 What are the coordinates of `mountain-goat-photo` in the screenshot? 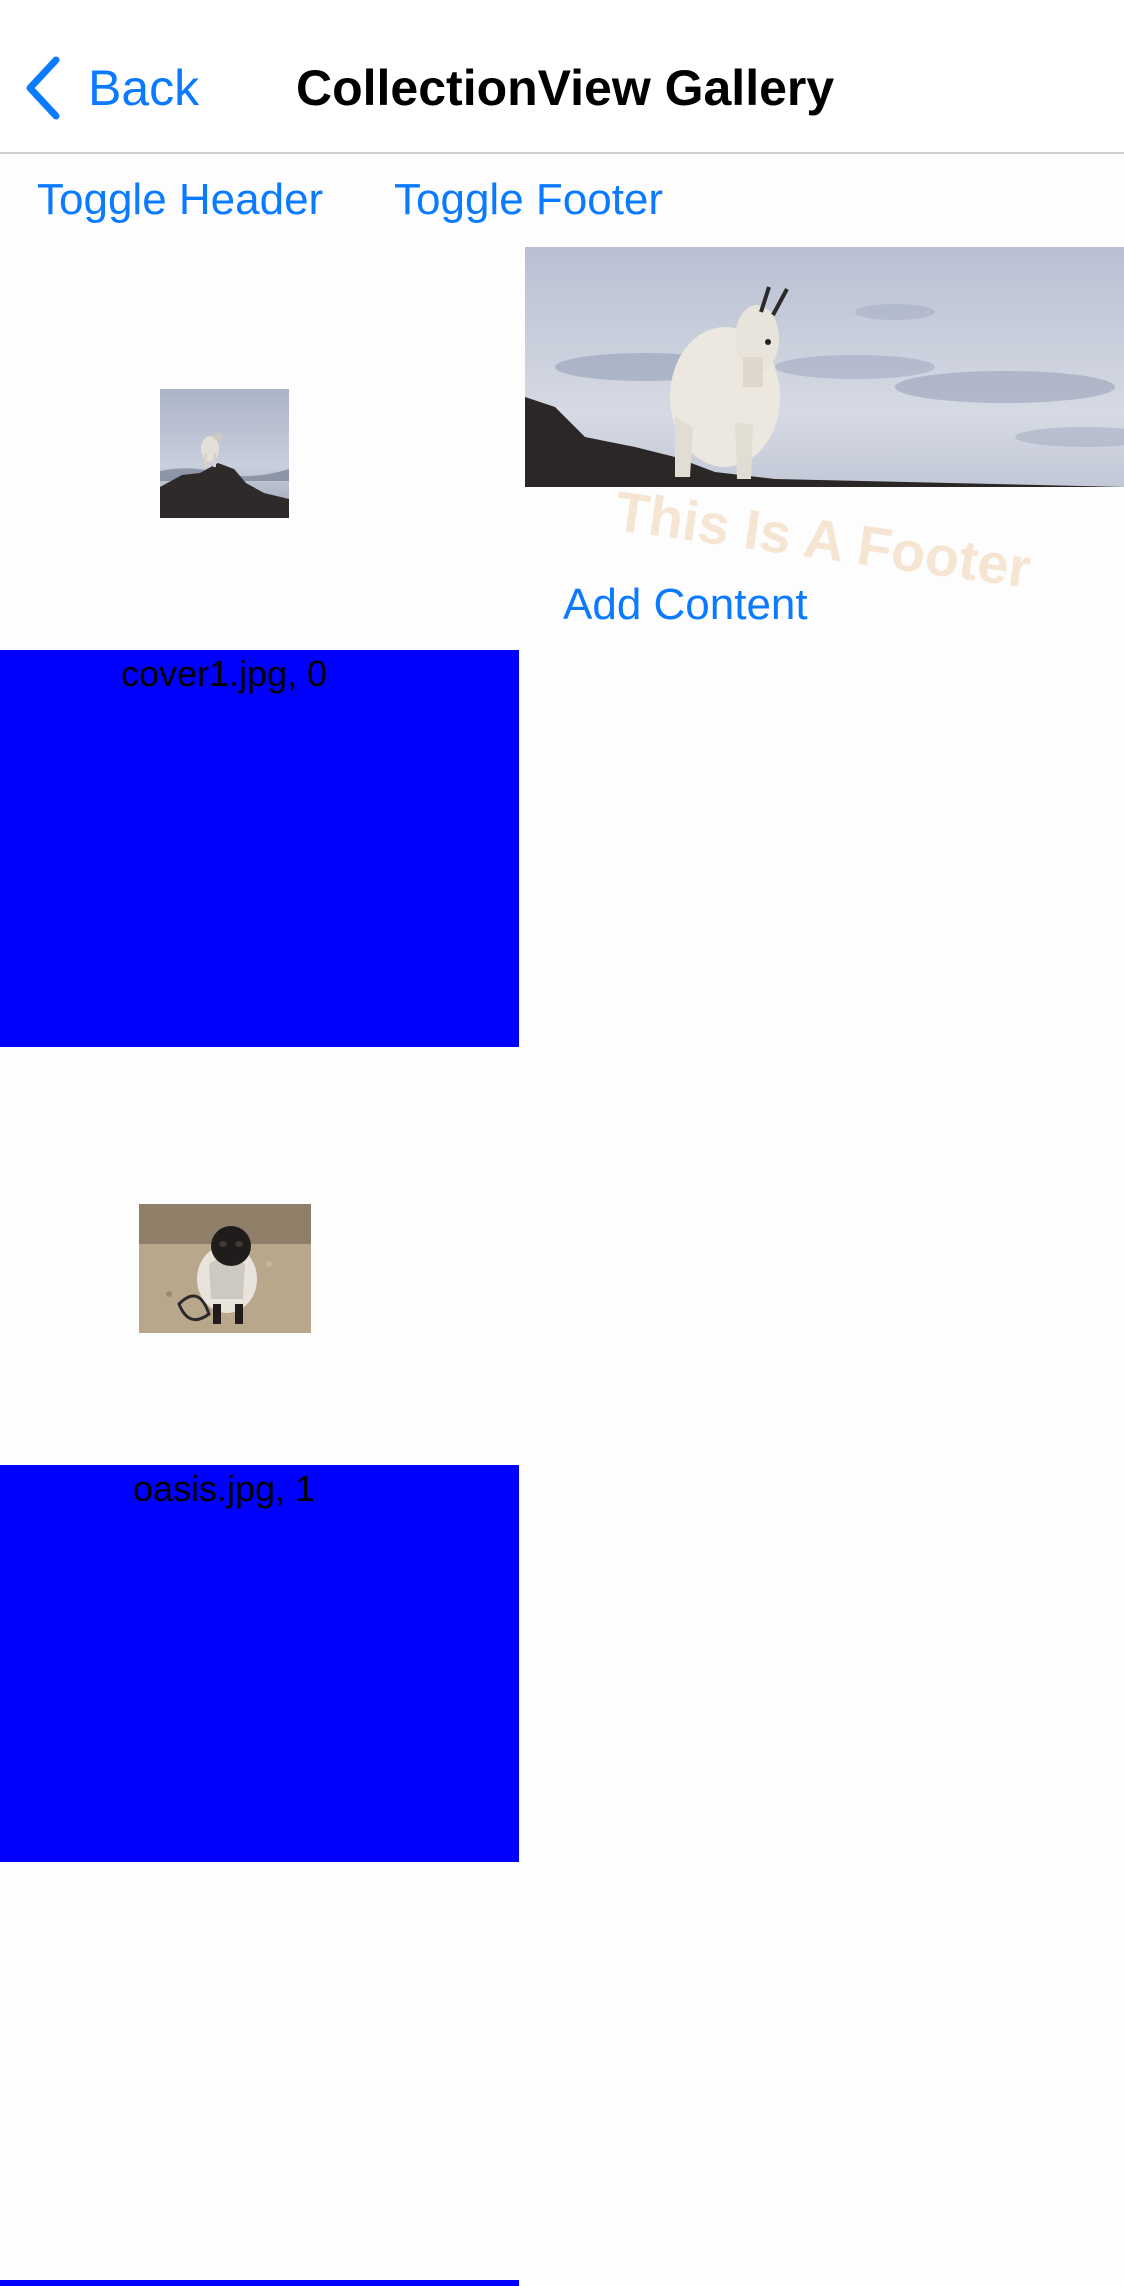 It's located at (824, 367).